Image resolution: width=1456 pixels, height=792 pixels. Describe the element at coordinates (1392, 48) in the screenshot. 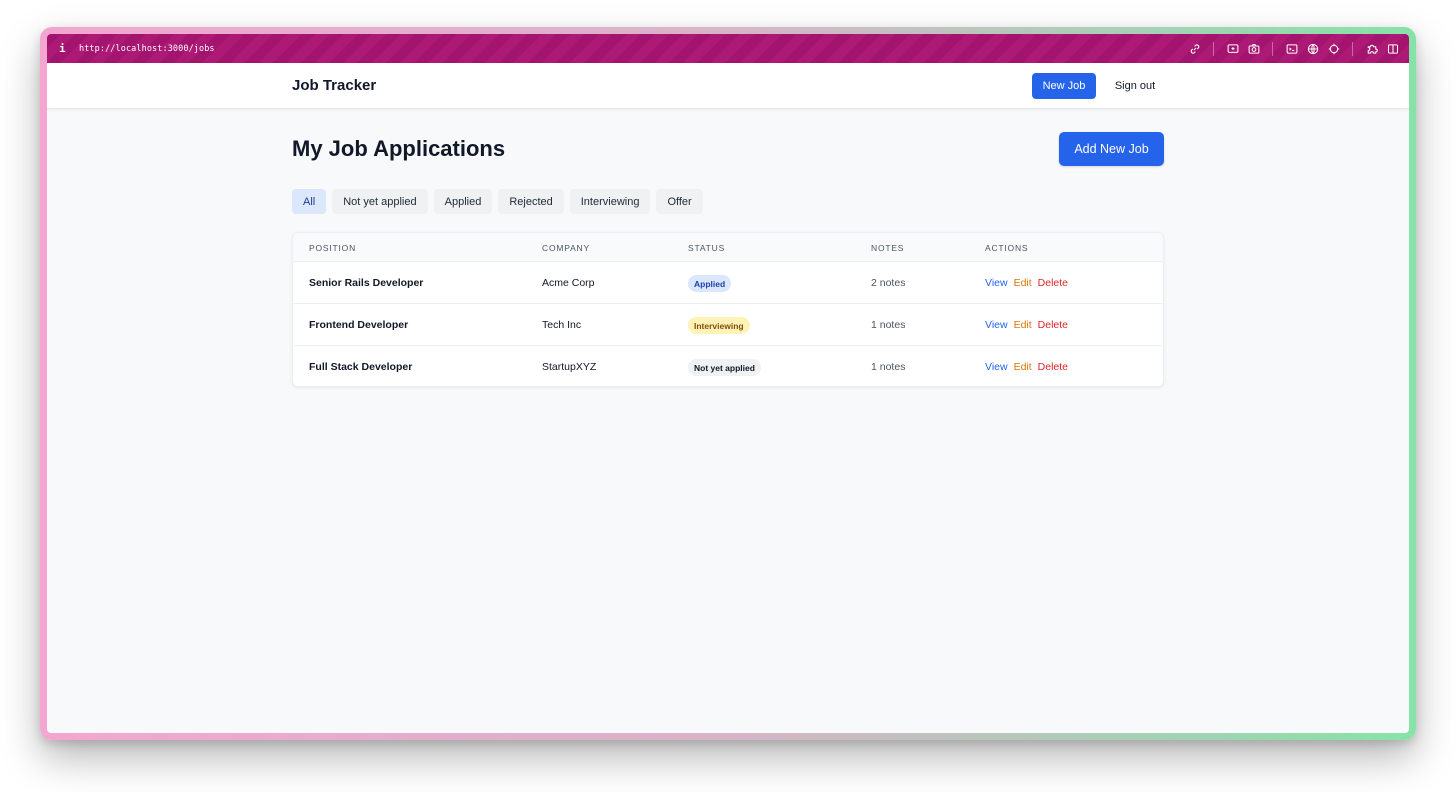

I see `sidebar-icon` at that location.